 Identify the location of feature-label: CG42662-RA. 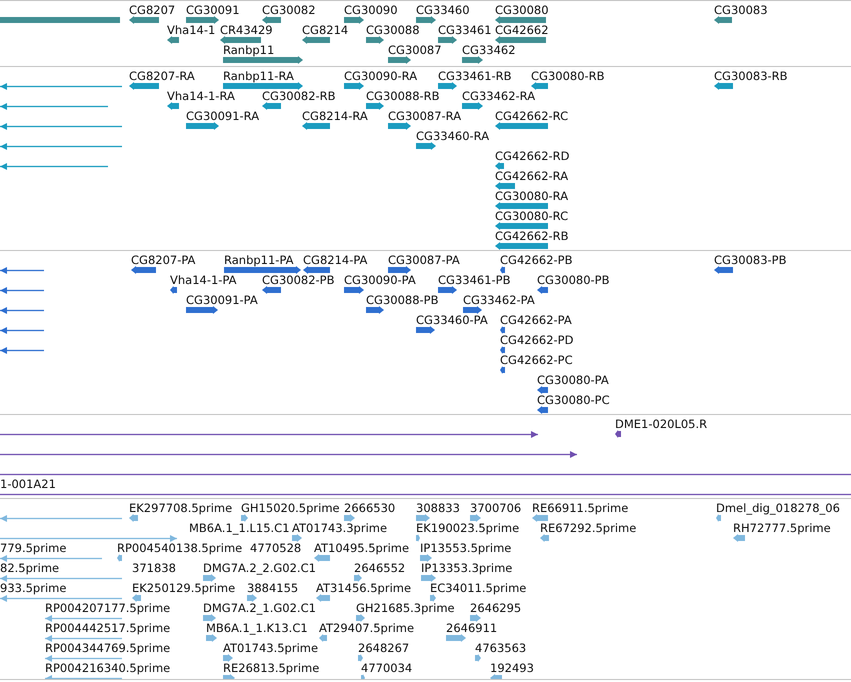
(531, 176).